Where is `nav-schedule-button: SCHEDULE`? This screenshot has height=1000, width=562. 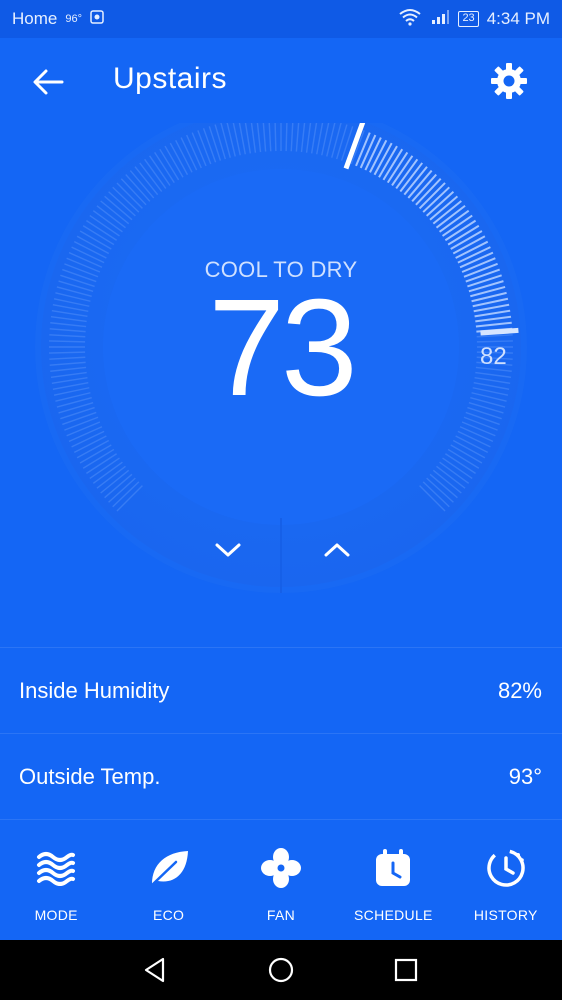
nav-schedule-button: SCHEDULE is located at coordinates (393, 881).